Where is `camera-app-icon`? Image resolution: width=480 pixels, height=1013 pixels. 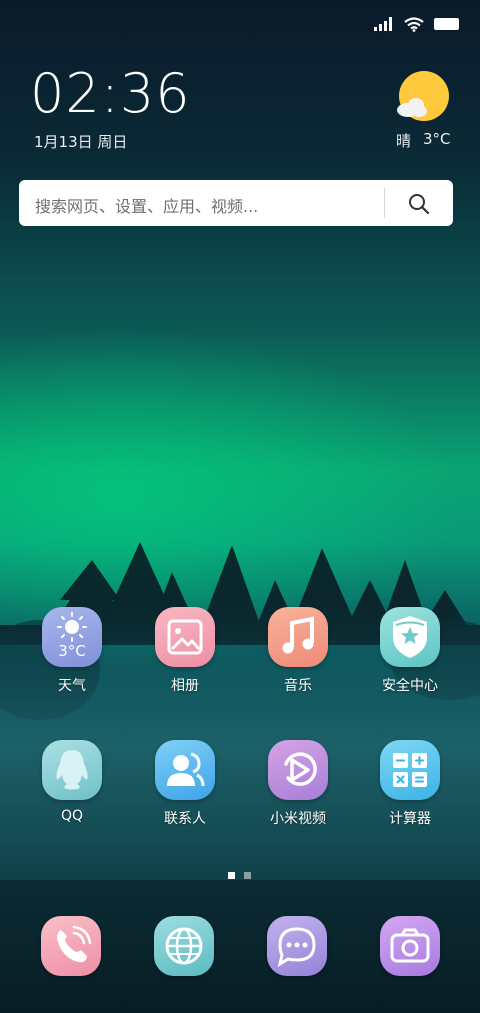
camera-app-icon is located at coordinates (410, 946).